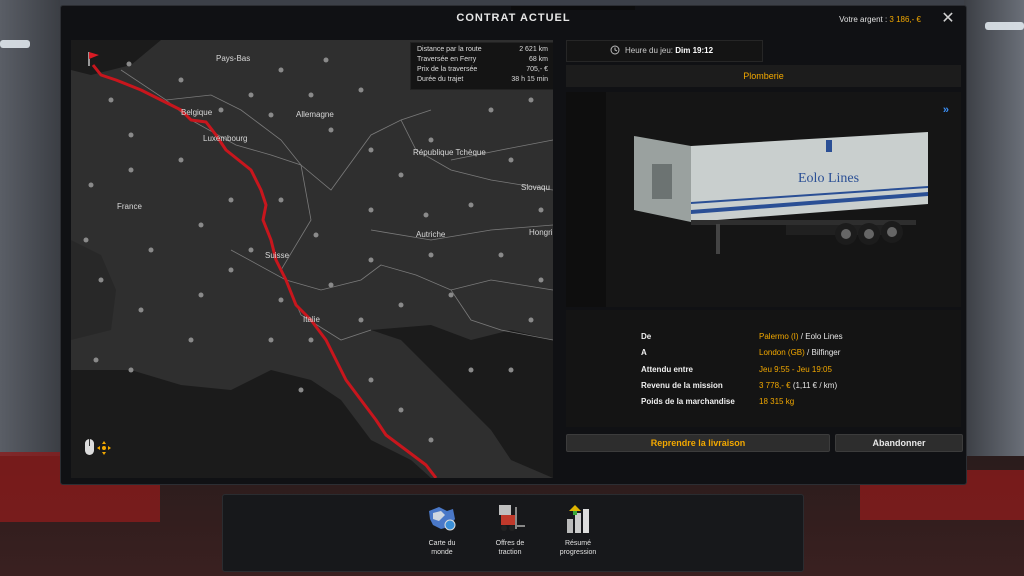 This screenshot has width=1024, height=576. I want to click on trailer-preview: » Eolo Lines, so click(763, 199).